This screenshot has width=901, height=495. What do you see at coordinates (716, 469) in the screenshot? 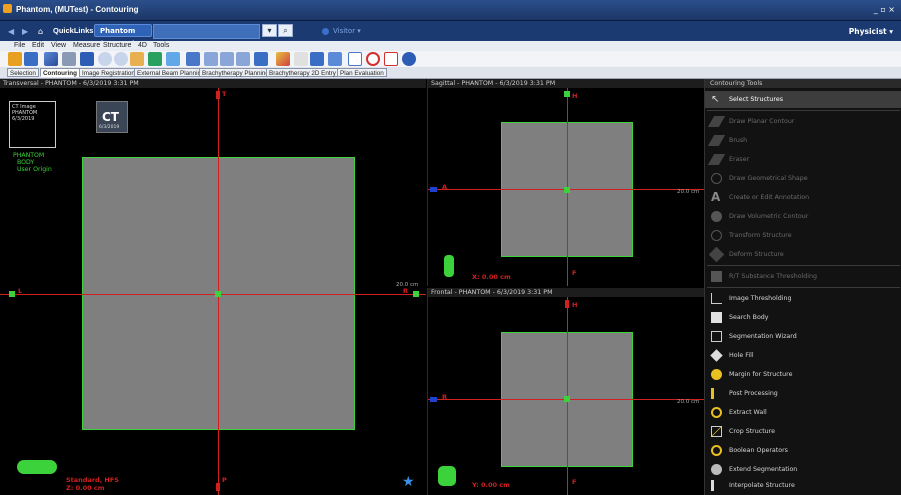
I see `extend-icon` at bounding box center [716, 469].